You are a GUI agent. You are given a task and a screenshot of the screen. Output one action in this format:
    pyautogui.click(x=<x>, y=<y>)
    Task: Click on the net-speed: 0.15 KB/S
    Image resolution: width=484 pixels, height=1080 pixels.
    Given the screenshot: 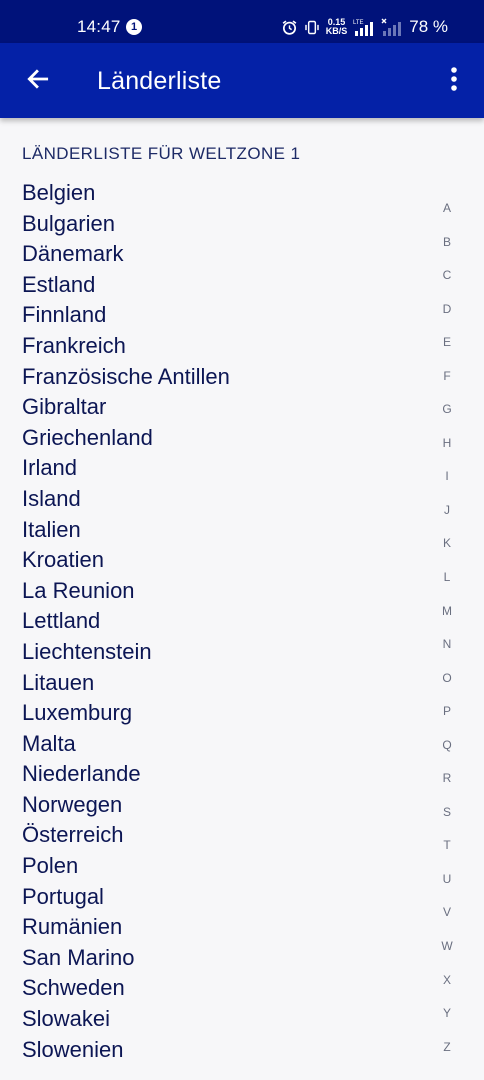 What is the action you would take?
    pyautogui.click(x=337, y=27)
    